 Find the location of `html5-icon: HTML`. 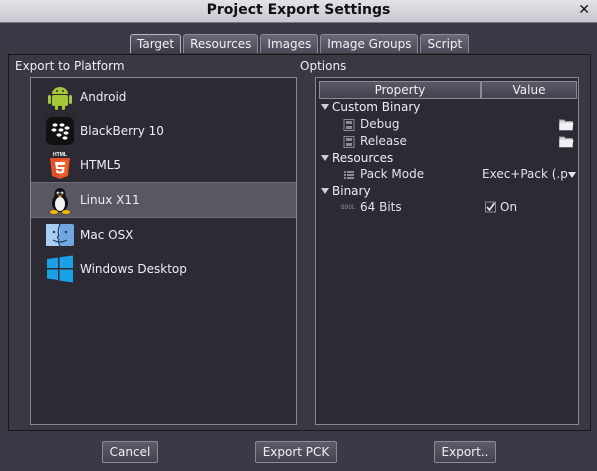

html5-icon: HTML is located at coordinates (60, 165).